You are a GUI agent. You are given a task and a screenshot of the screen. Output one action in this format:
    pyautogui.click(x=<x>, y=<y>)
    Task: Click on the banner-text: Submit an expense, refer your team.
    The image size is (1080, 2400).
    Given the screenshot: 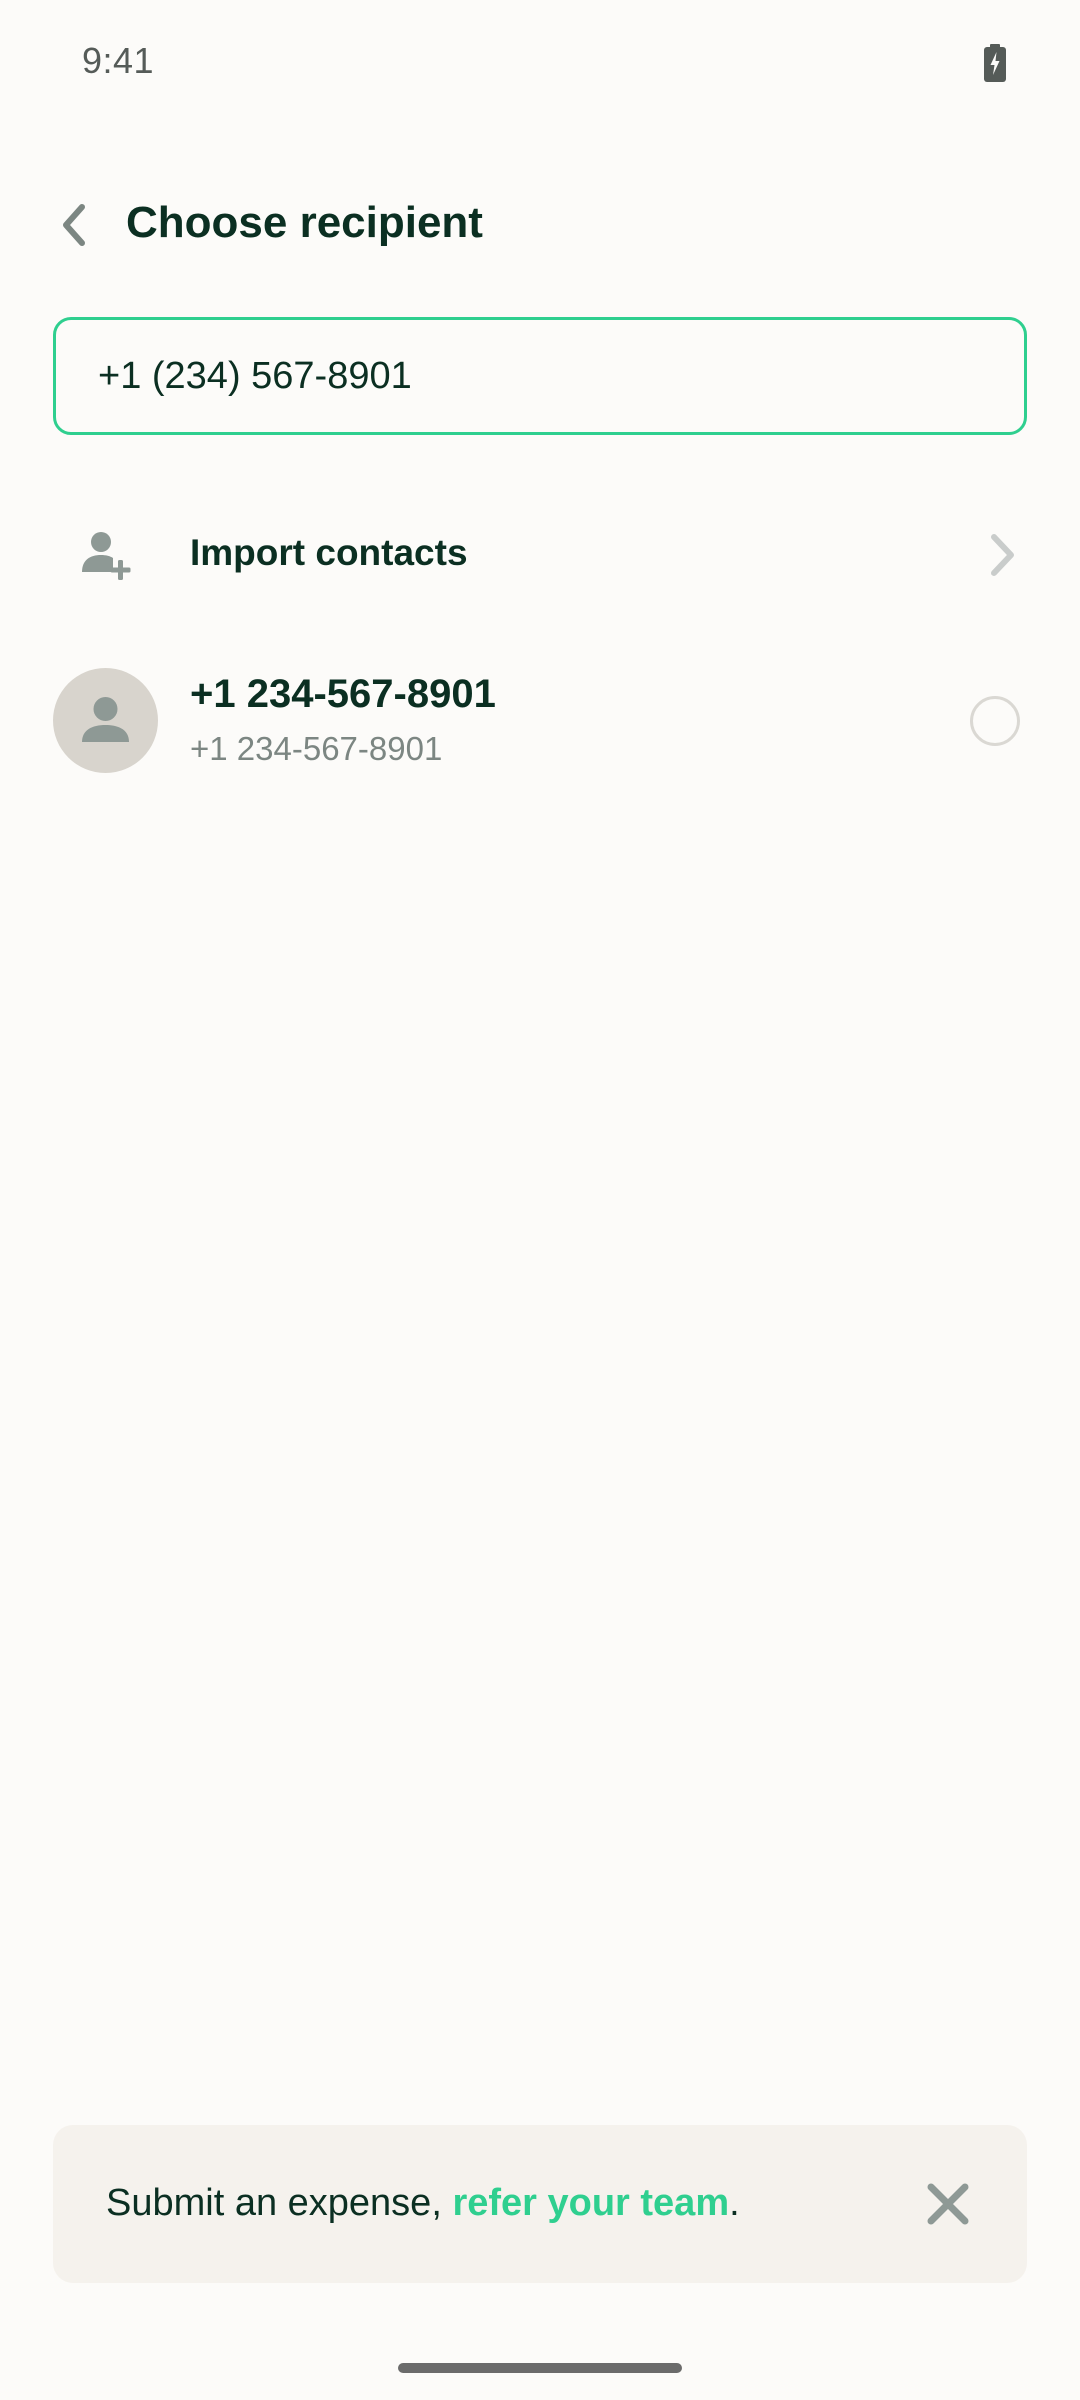 What is the action you would take?
    pyautogui.click(x=423, y=2203)
    